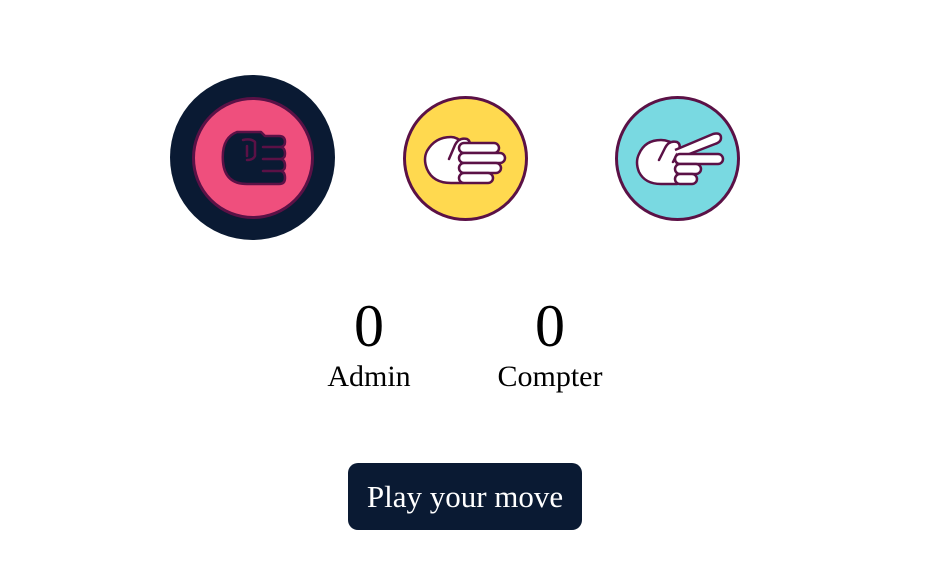 The height and width of the screenshot is (573, 951). Describe the element at coordinates (369, 376) in the screenshot. I see `admin-score-label: Admin` at that location.